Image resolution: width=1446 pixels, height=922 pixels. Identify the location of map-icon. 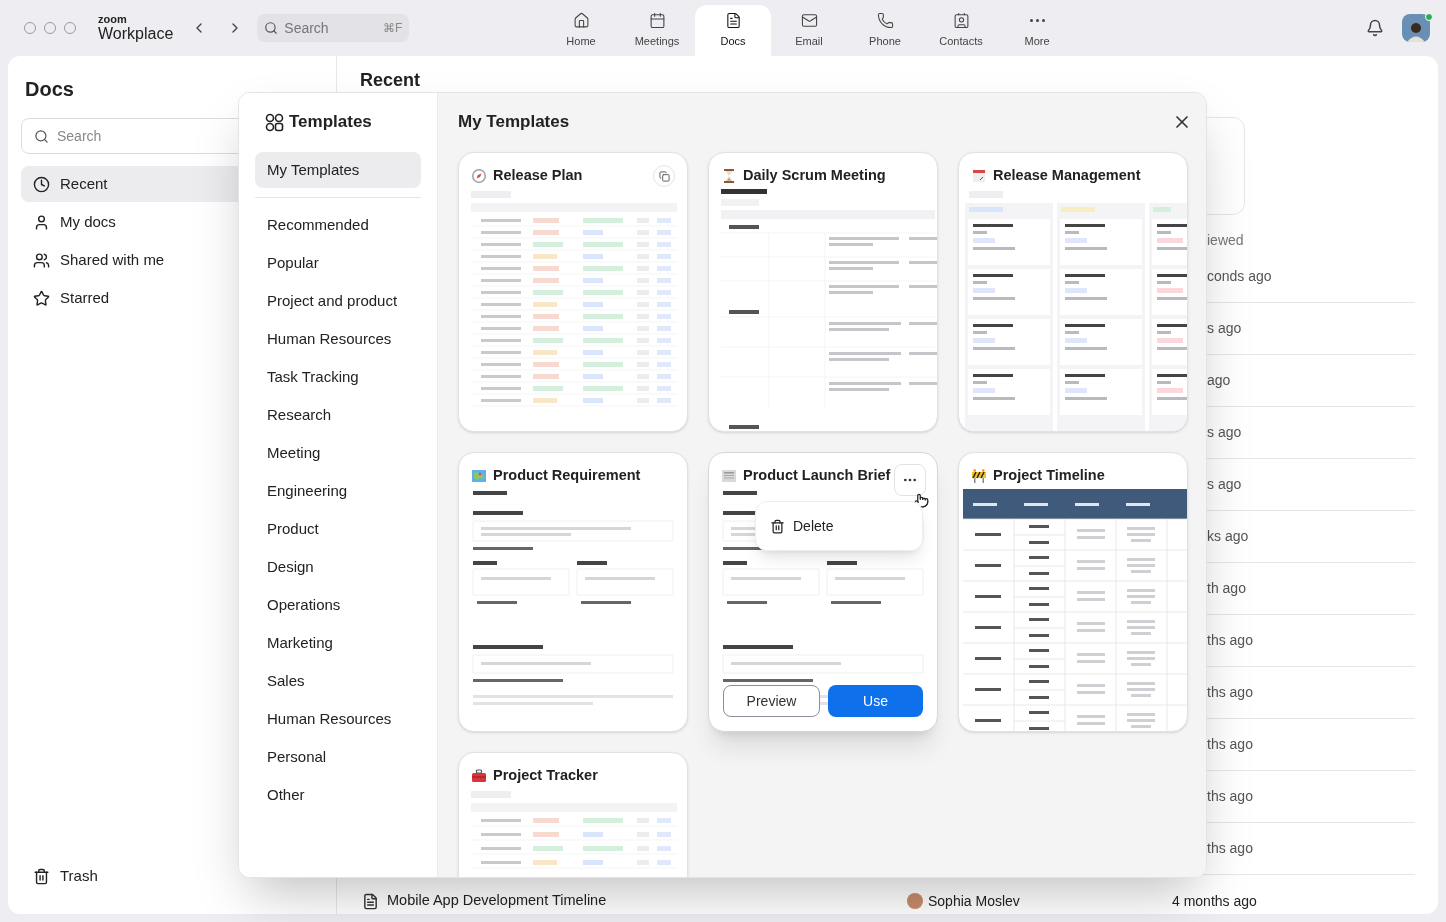
(479, 475).